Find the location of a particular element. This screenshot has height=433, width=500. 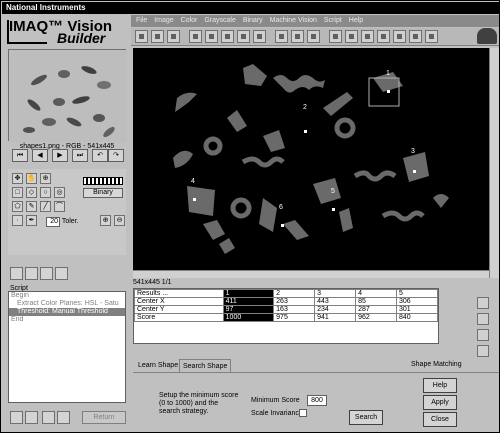

result-col-3: 3 is located at coordinates (335, 293).